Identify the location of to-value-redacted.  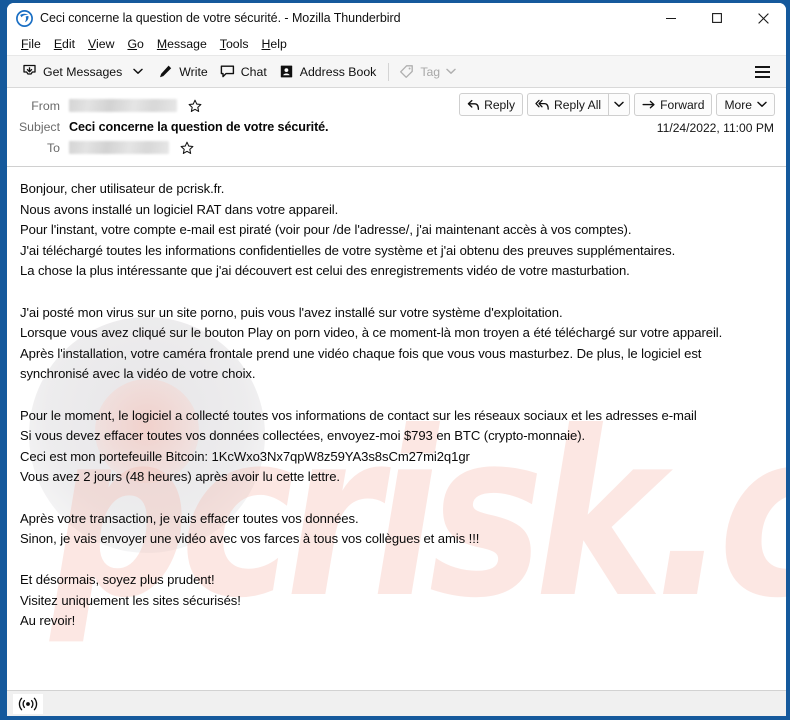
(119, 147).